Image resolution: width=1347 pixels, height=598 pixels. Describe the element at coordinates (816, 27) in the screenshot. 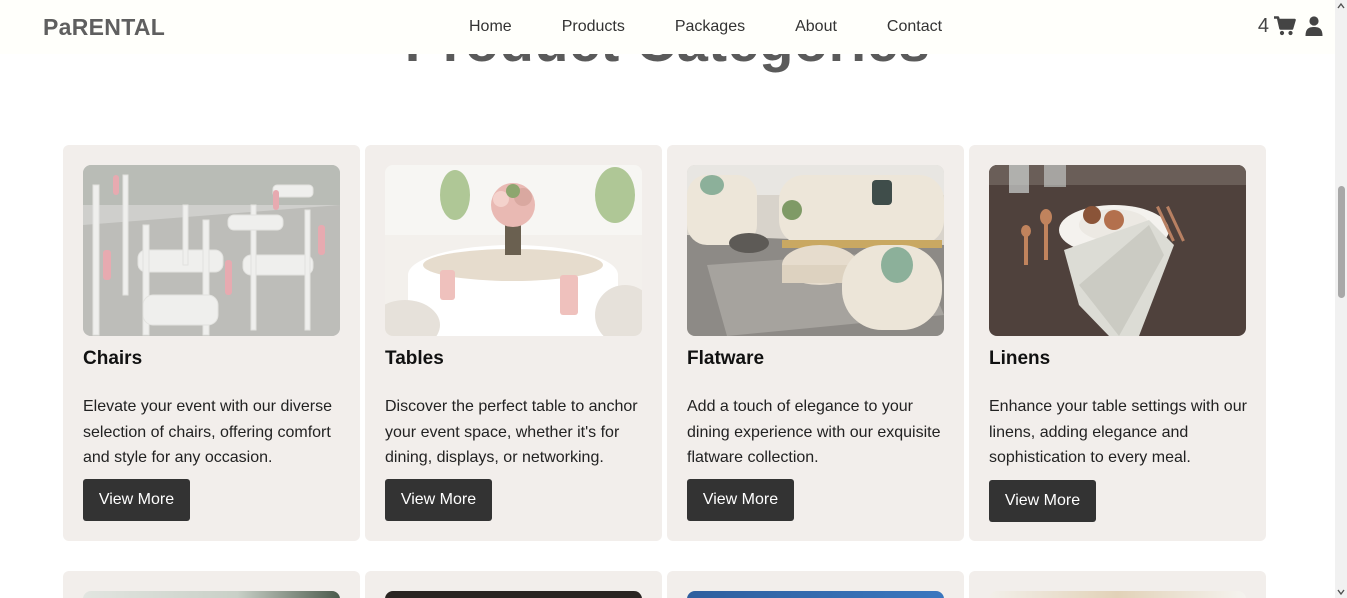

I see `nav-link-about: About` at that location.